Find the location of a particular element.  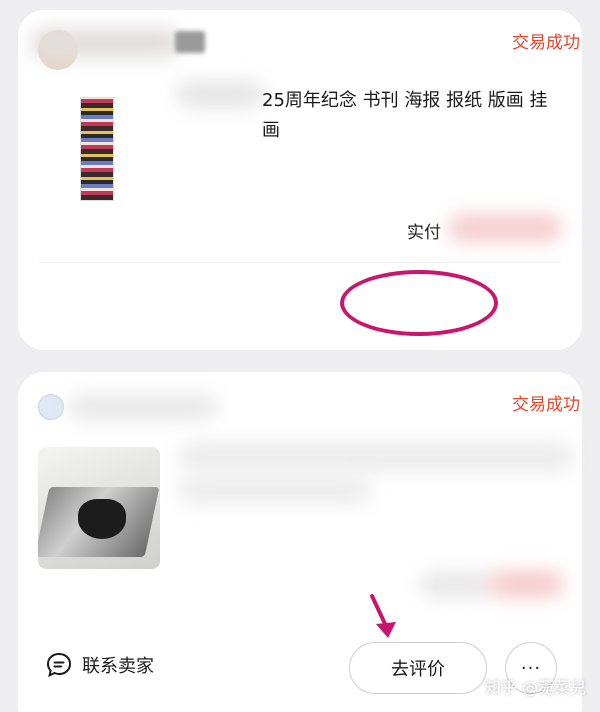

paid-redacted is located at coordinates (456, 585).